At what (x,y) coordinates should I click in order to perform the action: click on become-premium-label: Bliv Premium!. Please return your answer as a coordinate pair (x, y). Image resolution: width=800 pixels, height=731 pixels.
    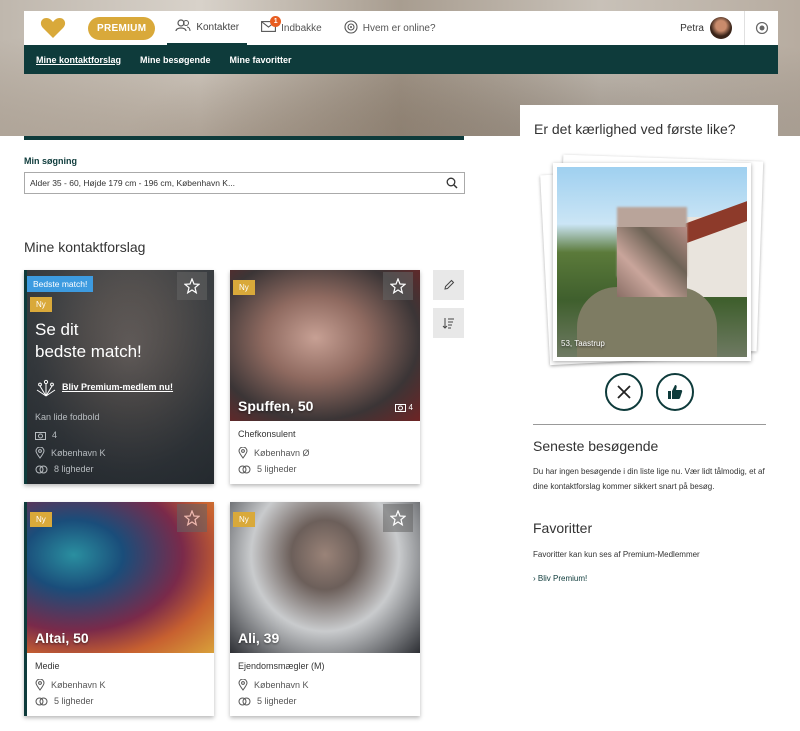
    Looking at the image, I should click on (562, 578).